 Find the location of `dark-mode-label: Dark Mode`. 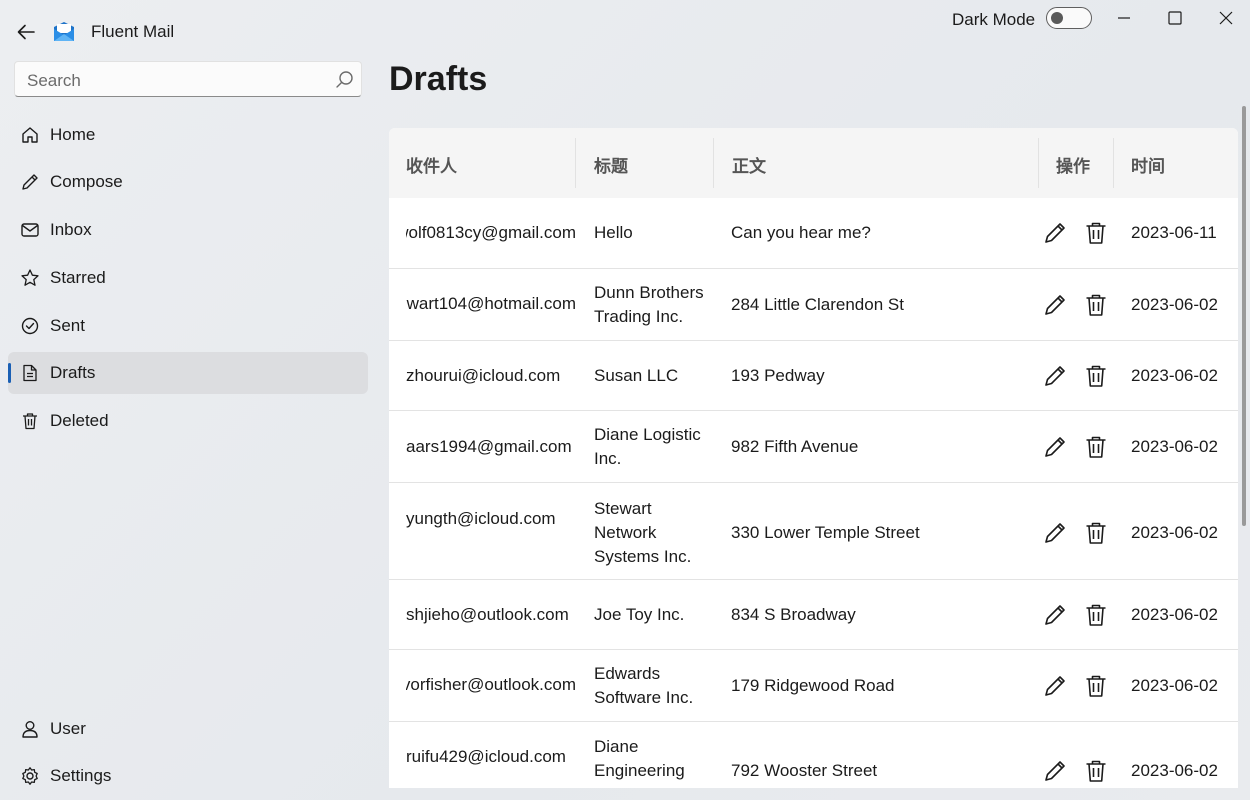

dark-mode-label: Dark Mode is located at coordinates (994, 19).